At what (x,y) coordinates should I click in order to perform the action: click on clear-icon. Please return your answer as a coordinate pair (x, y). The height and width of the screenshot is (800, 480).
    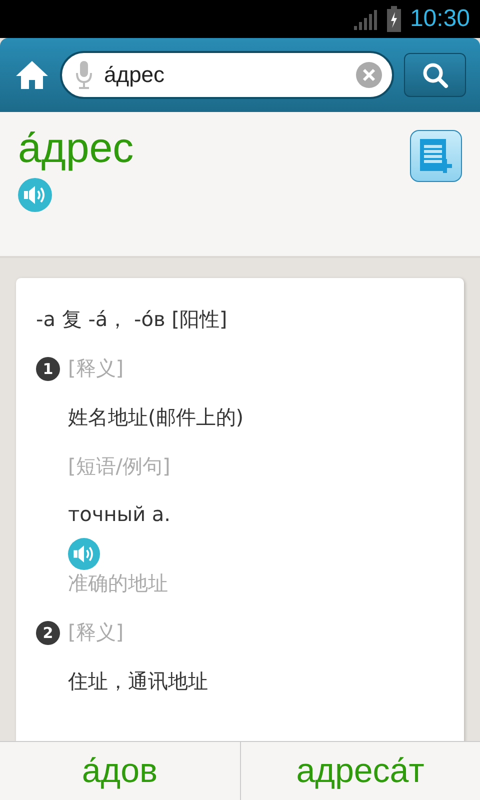
    Looking at the image, I should click on (369, 75).